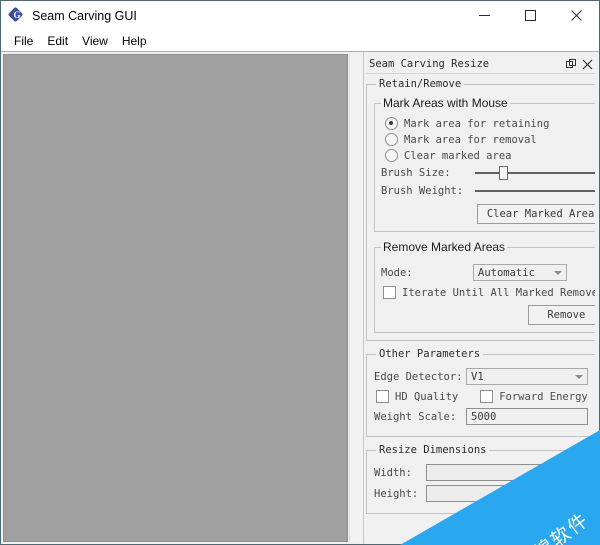  What do you see at coordinates (527, 376) in the screenshot?
I see `edge-detector-select: V1` at bounding box center [527, 376].